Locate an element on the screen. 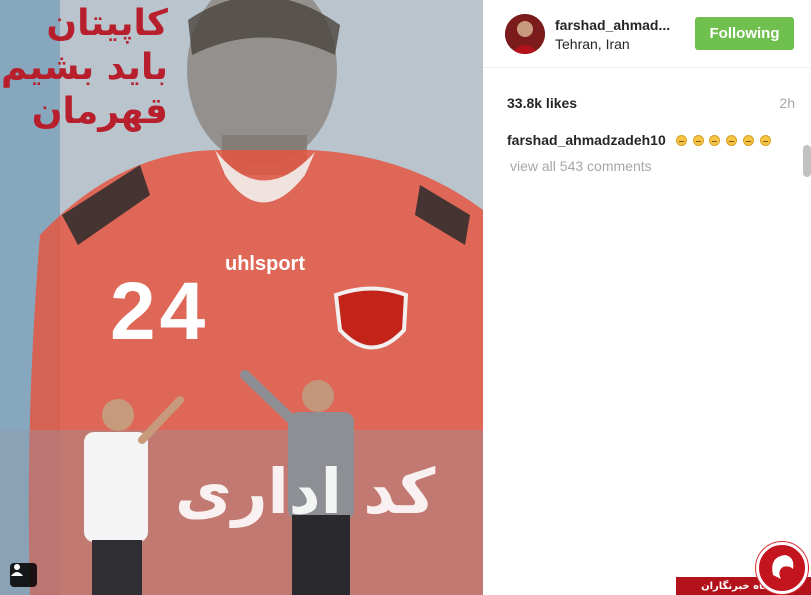 This screenshot has height=595, width=811. likes-count: 33.8k likes is located at coordinates (542, 103).